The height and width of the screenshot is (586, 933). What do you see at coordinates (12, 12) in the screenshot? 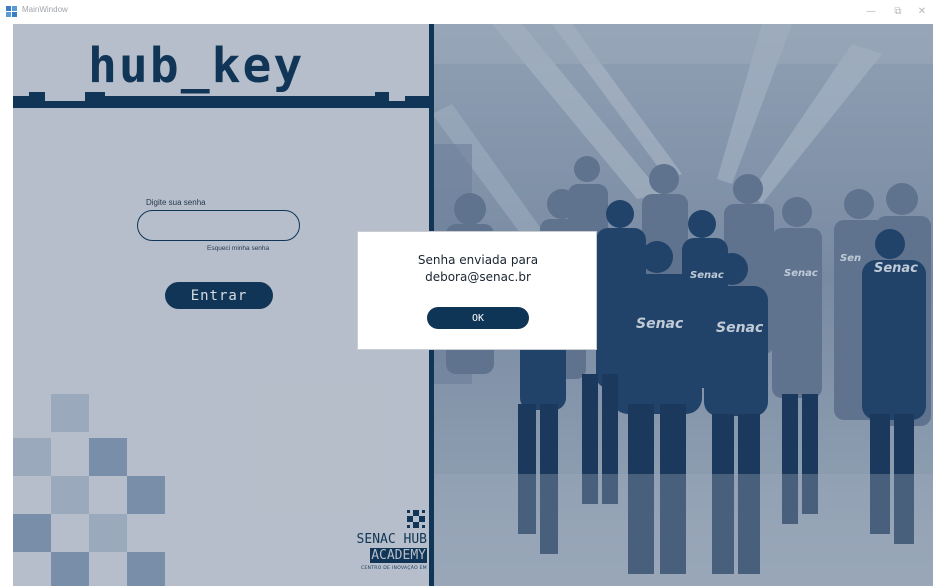
I see `app-icon` at bounding box center [12, 12].